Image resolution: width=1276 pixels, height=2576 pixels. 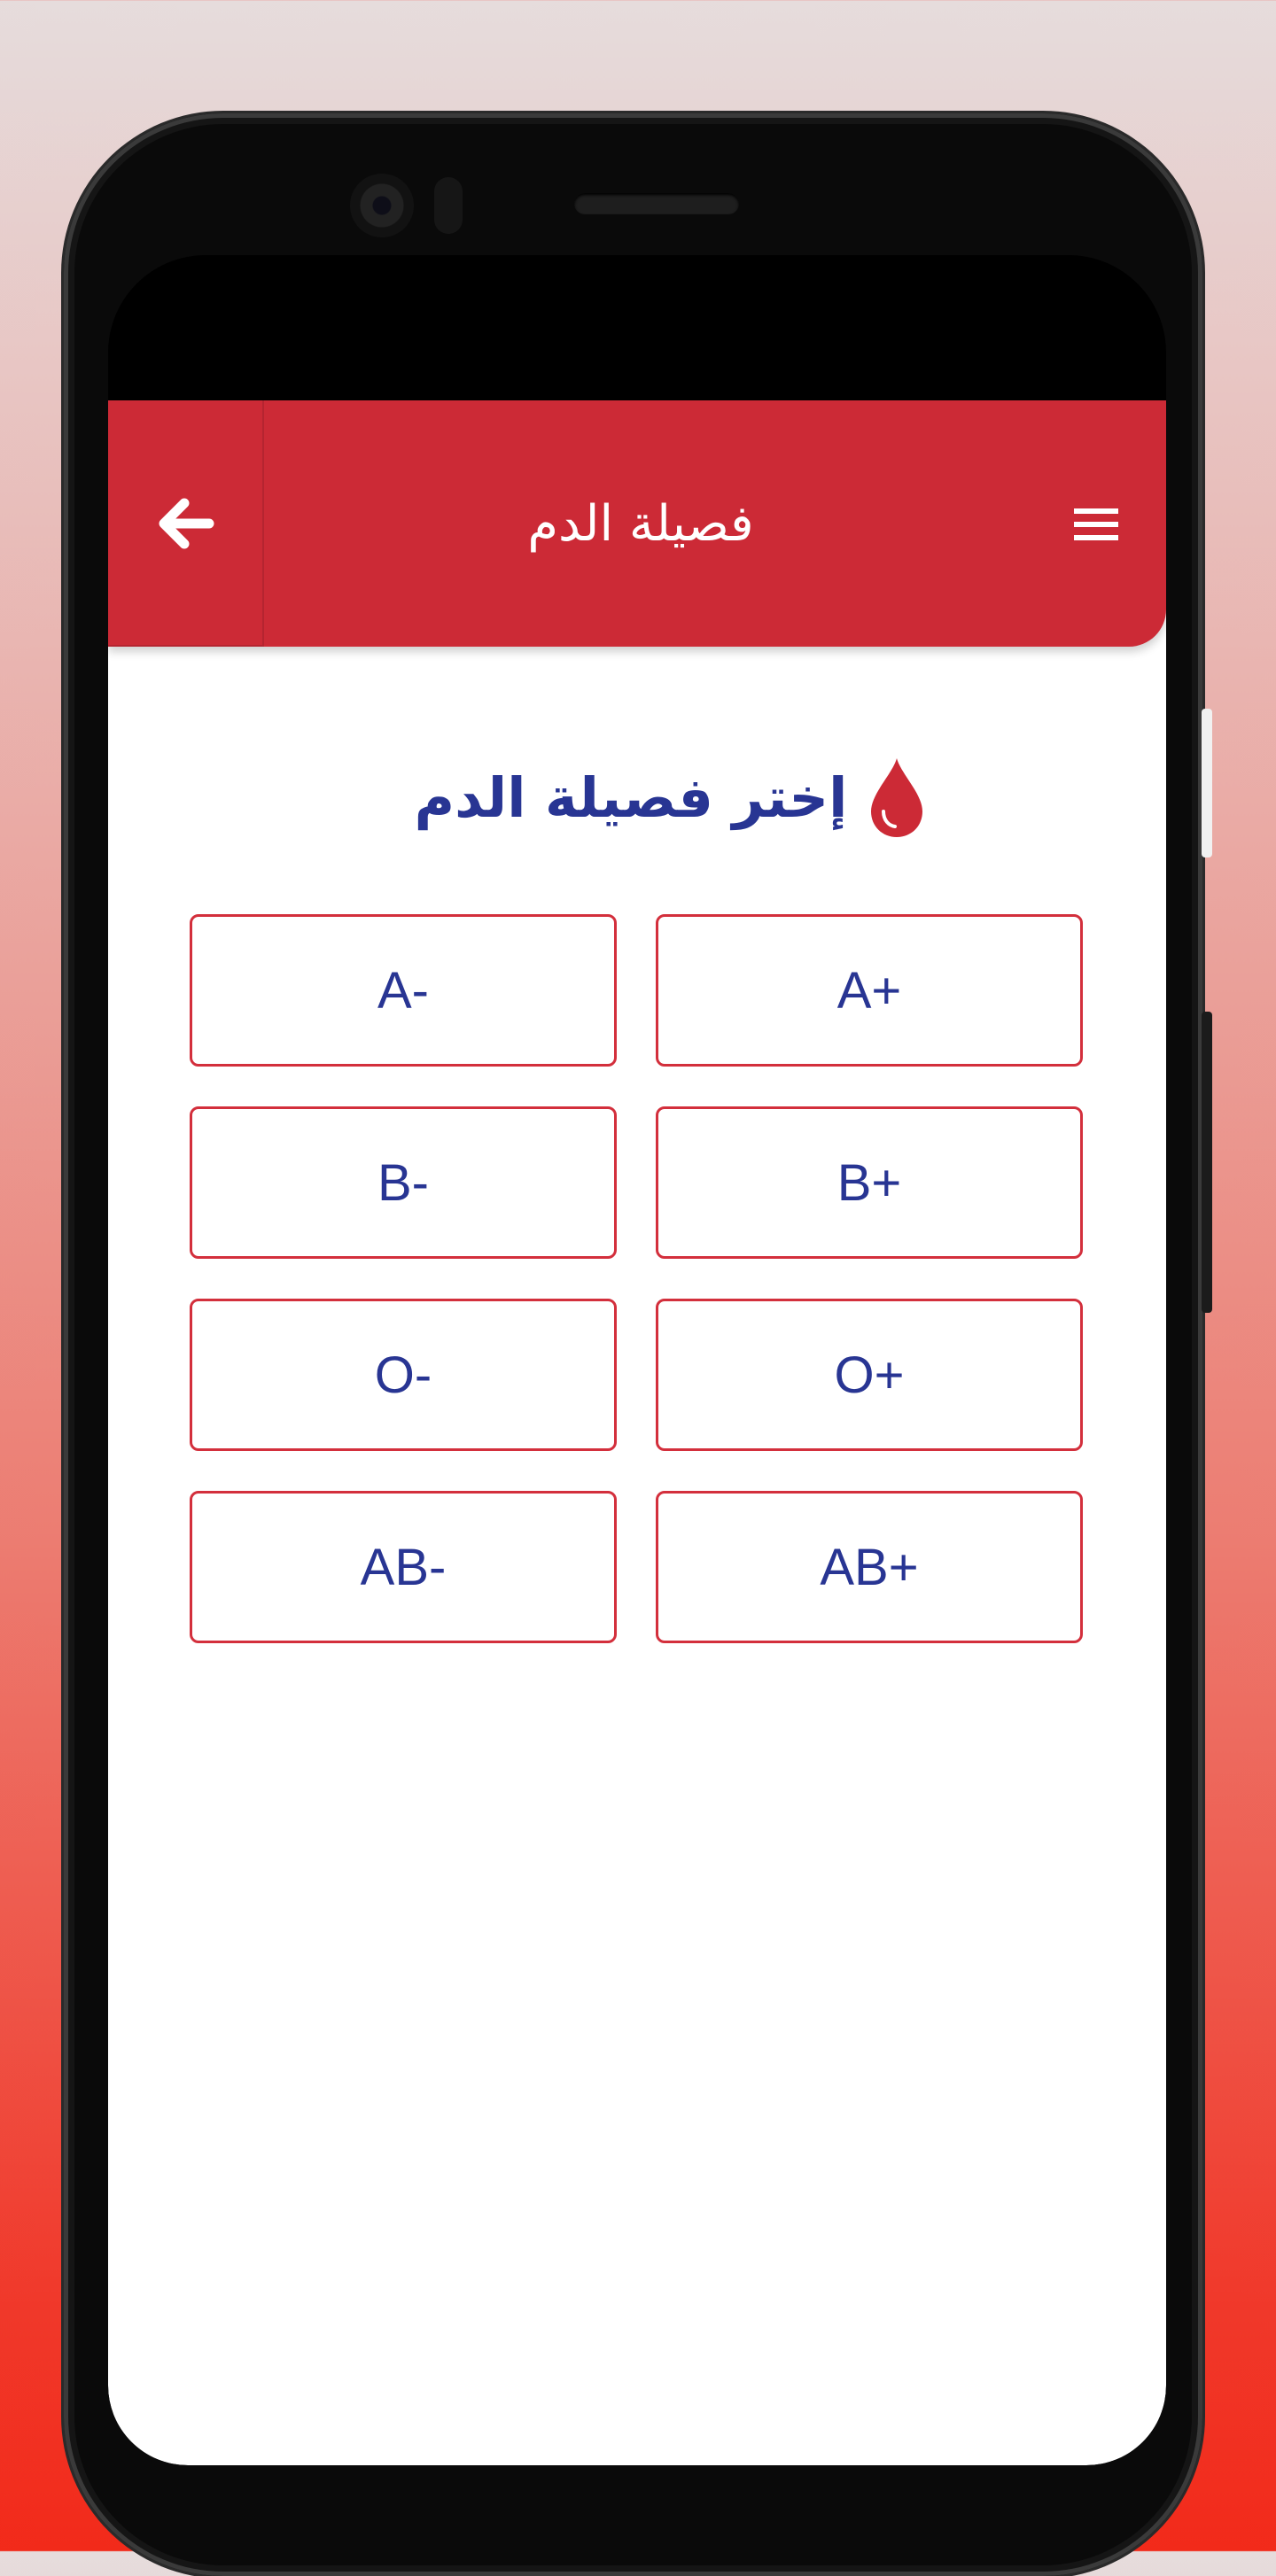 I want to click on choose-blood-type-heading: إختر فصيلة الدم, so click(x=631, y=797).